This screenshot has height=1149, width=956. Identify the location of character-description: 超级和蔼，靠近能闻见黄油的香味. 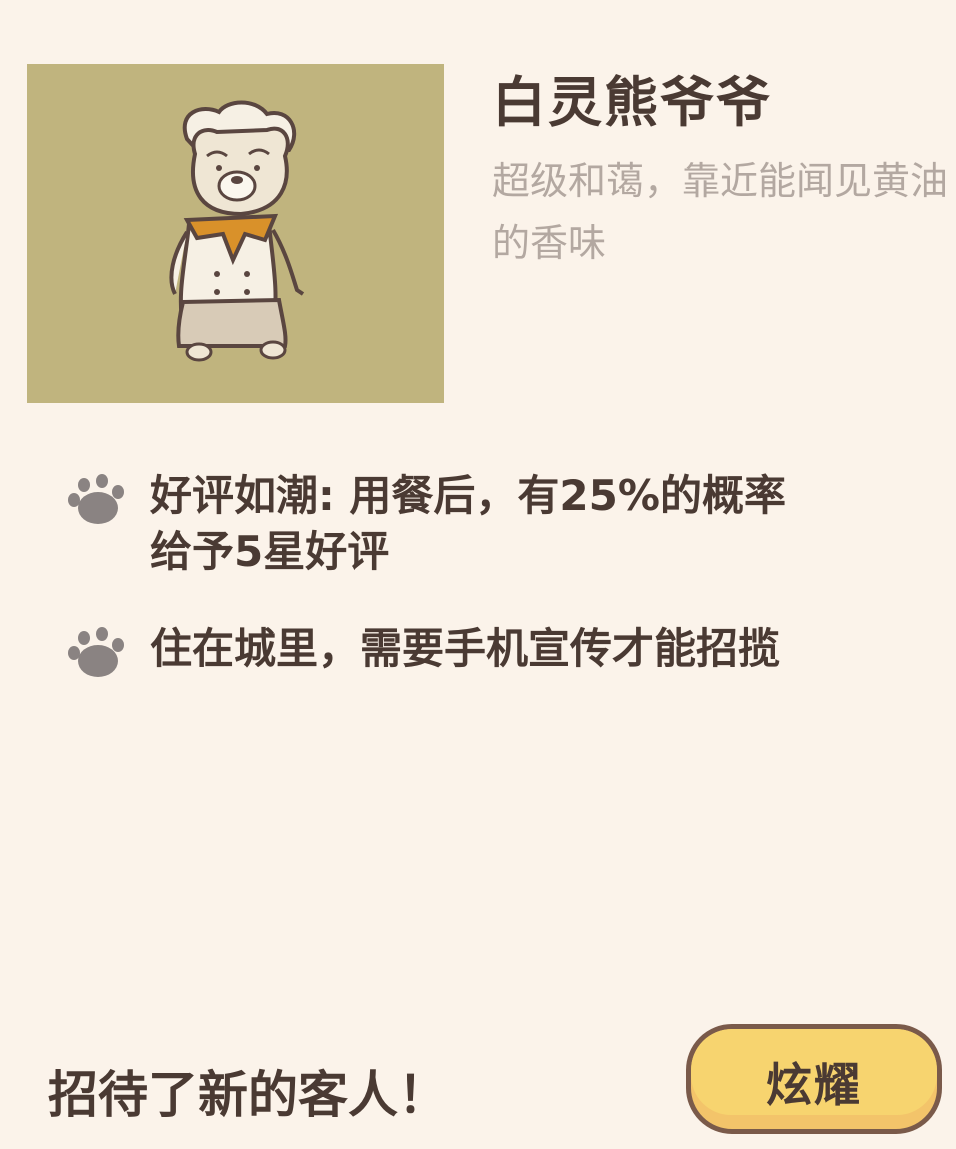
(720, 212).